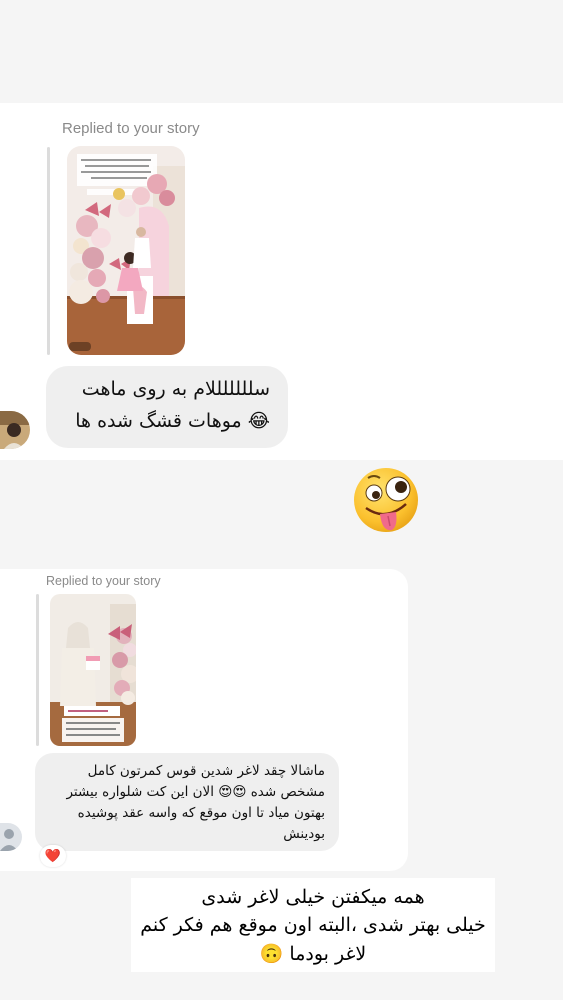 This screenshot has height=1000, width=563. What do you see at coordinates (206, 771) in the screenshot?
I see `message-text-line: ماشالا چقد لاغر شدین قوس کمرتون کامل` at bounding box center [206, 771].